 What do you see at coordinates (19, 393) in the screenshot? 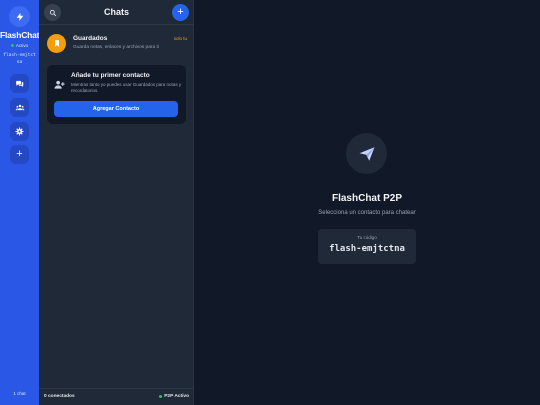
I see `chat-count: 1 chat` at bounding box center [19, 393].